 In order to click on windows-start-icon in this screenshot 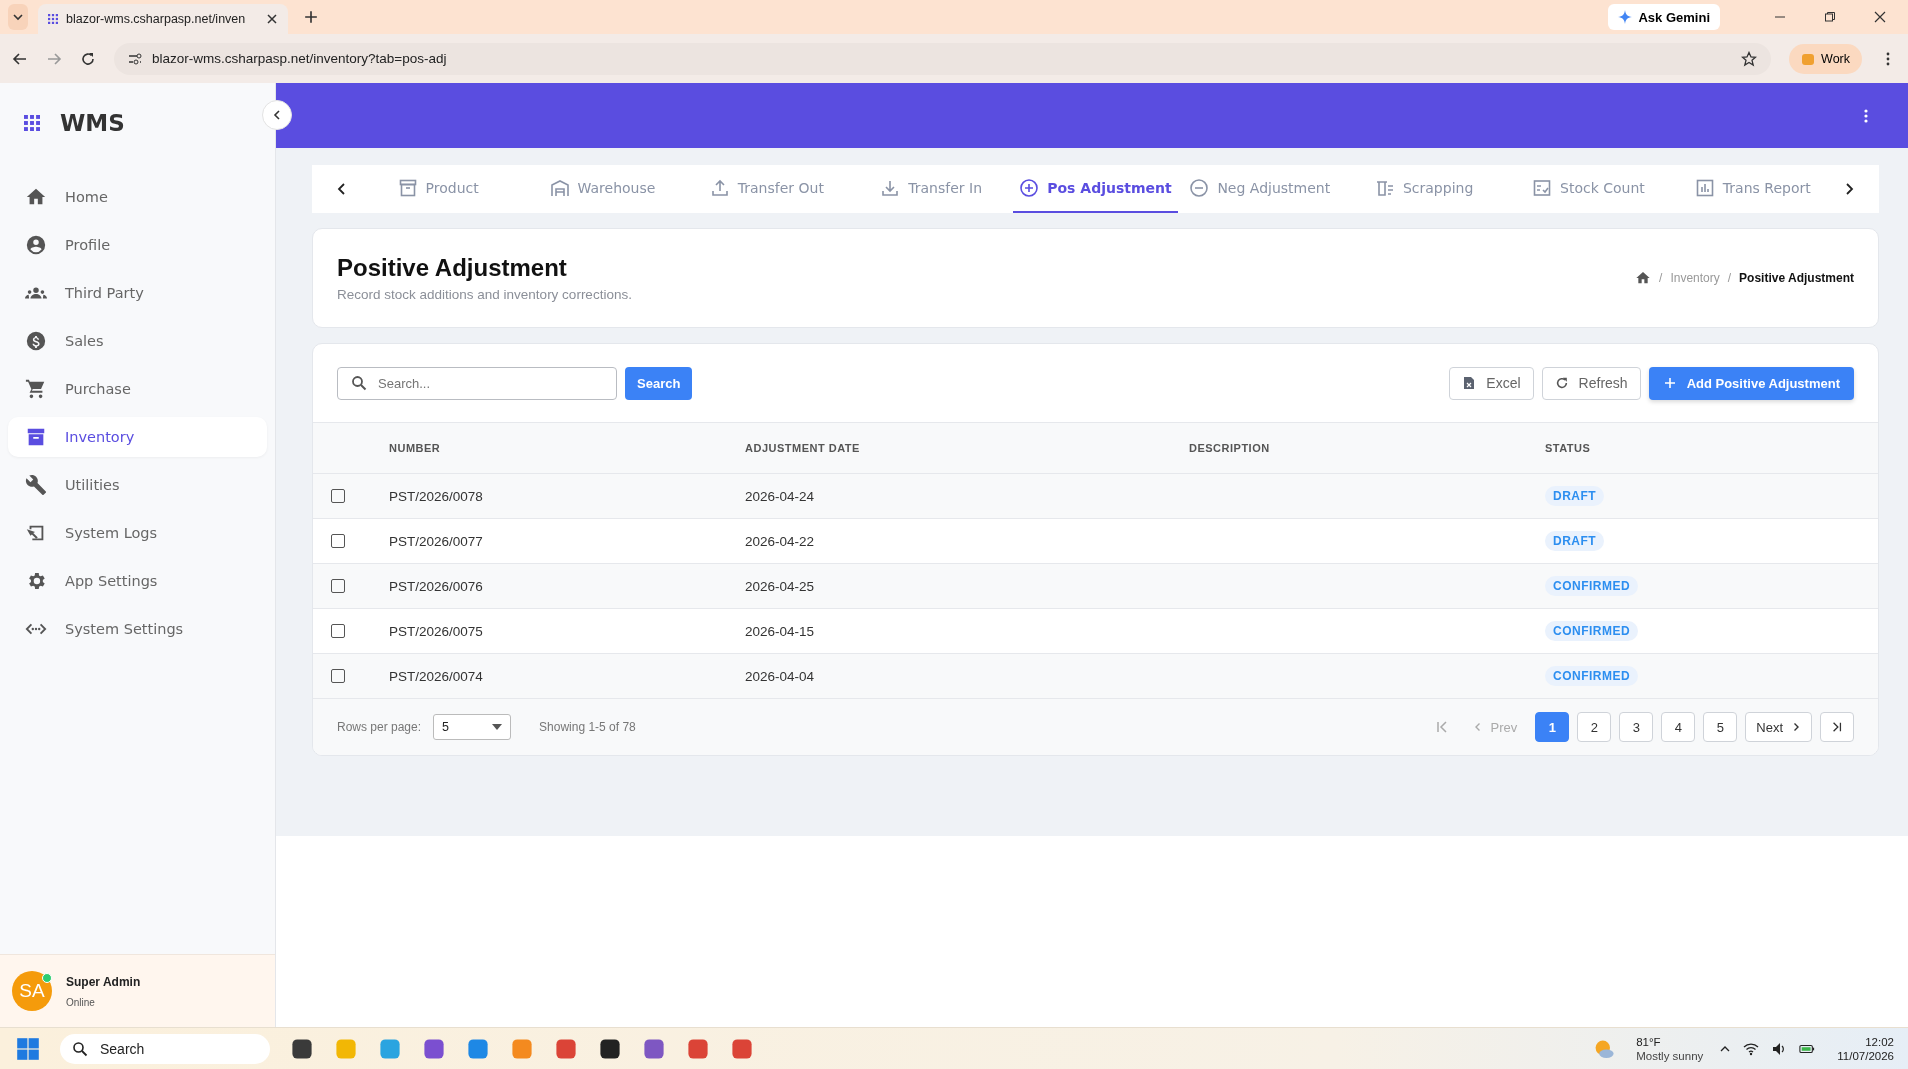, I will do `click(28, 1048)`.